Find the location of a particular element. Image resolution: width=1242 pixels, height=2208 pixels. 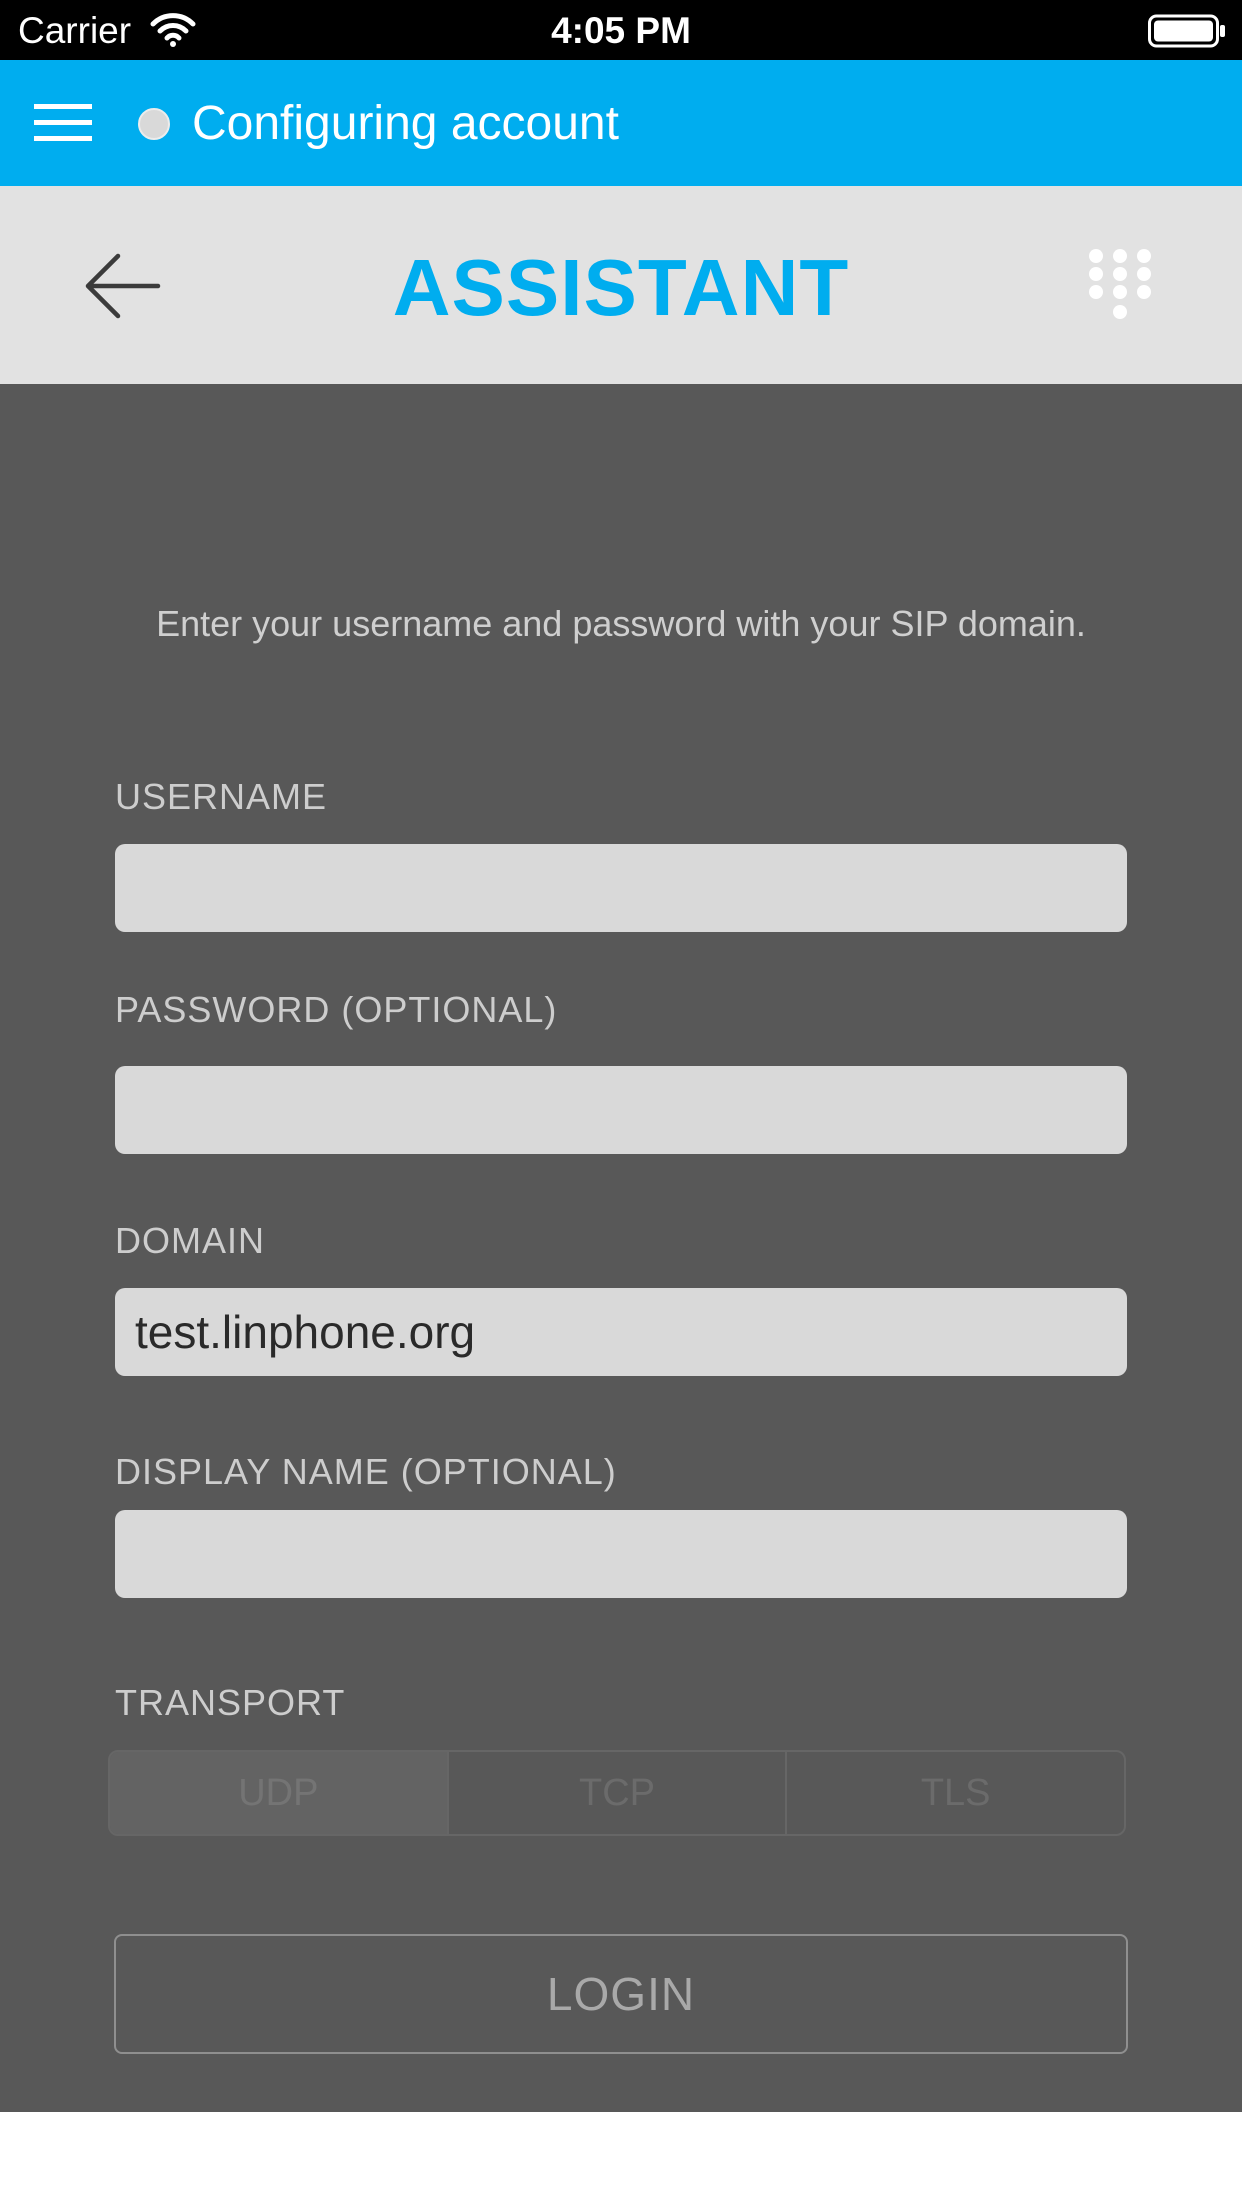

registration-status-dot is located at coordinates (154, 124).